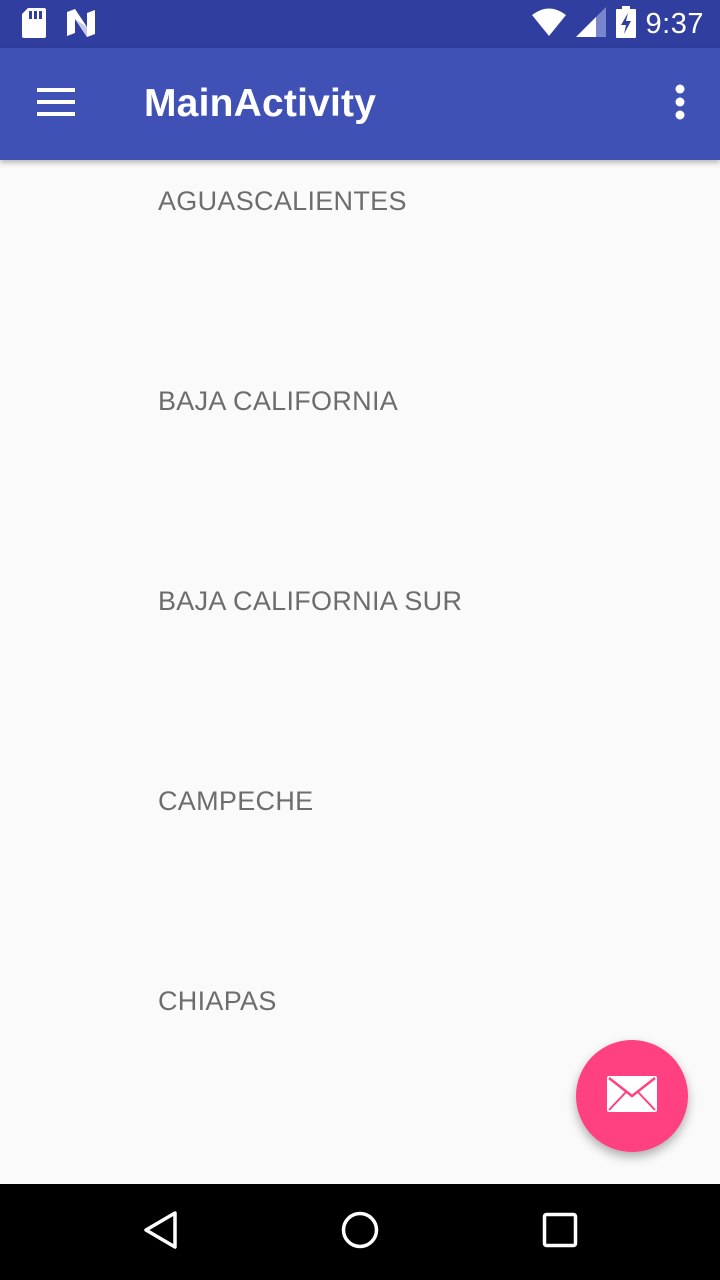 The width and height of the screenshot is (720, 1280). Describe the element at coordinates (278, 401) in the screenshot. I see `list-item-label: BAJA CALIFORNIA` at that location.